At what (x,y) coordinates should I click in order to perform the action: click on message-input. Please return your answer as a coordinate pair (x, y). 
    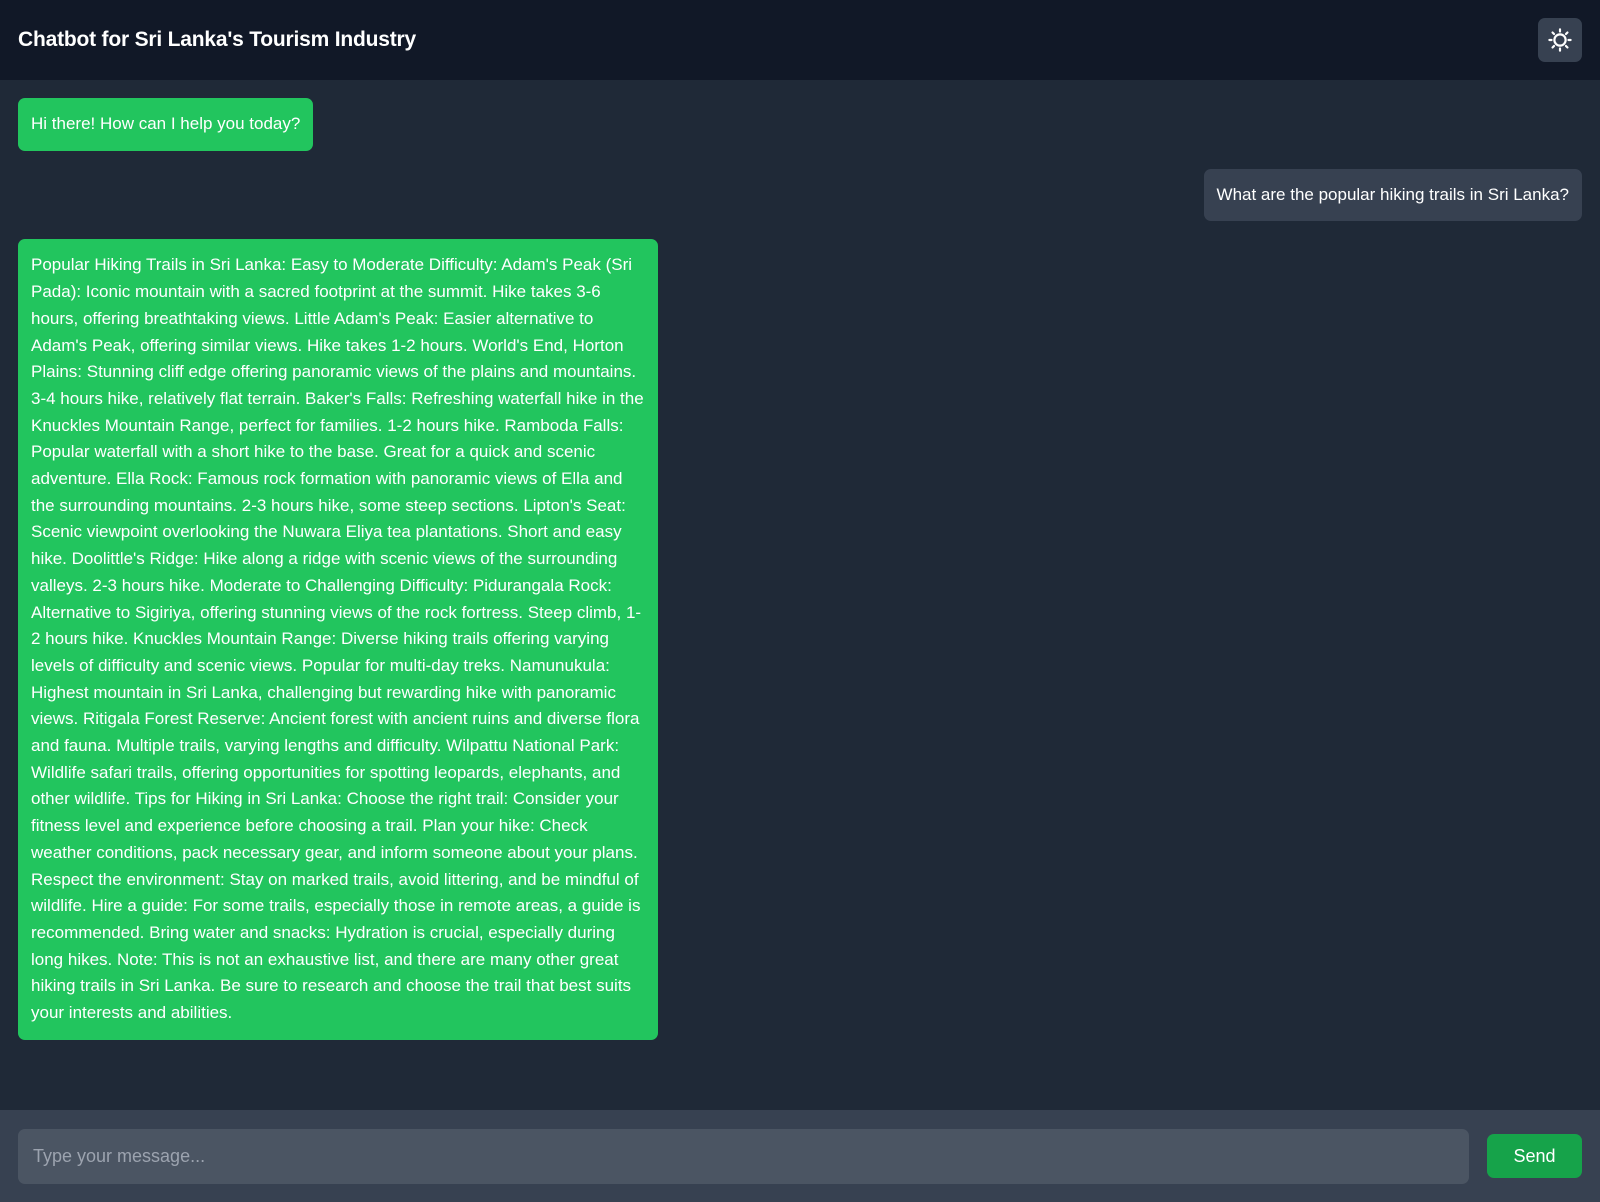
    Looking at the image, I should click on (743, 1156).